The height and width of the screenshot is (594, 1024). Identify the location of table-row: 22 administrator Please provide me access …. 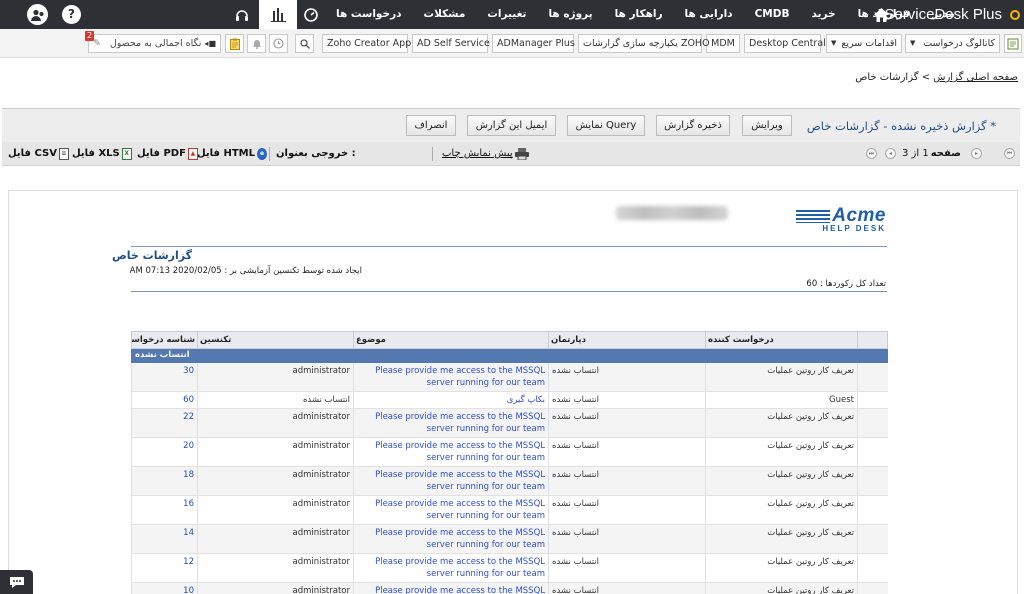
(509, 423).